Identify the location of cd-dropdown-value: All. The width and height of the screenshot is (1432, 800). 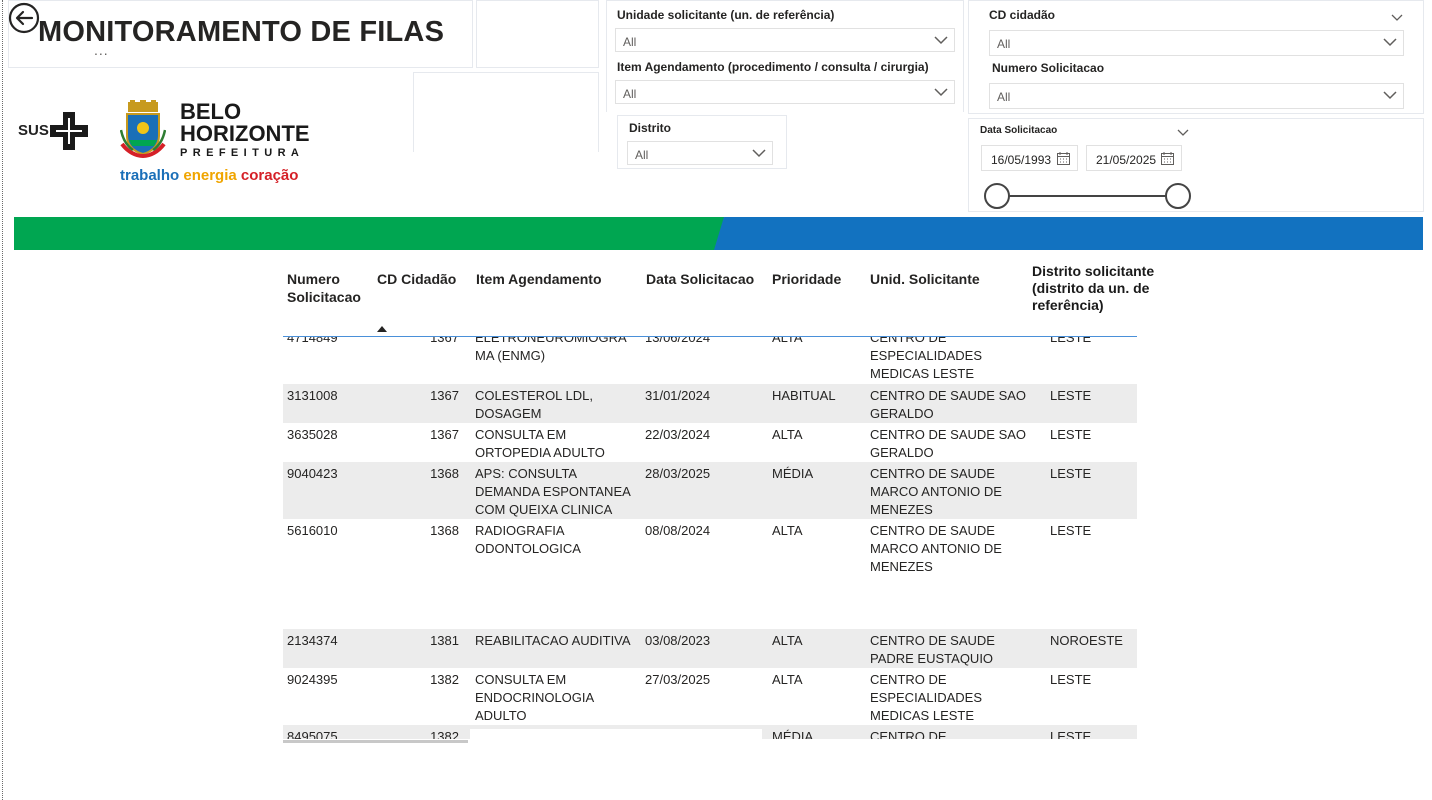
(1004, 44).